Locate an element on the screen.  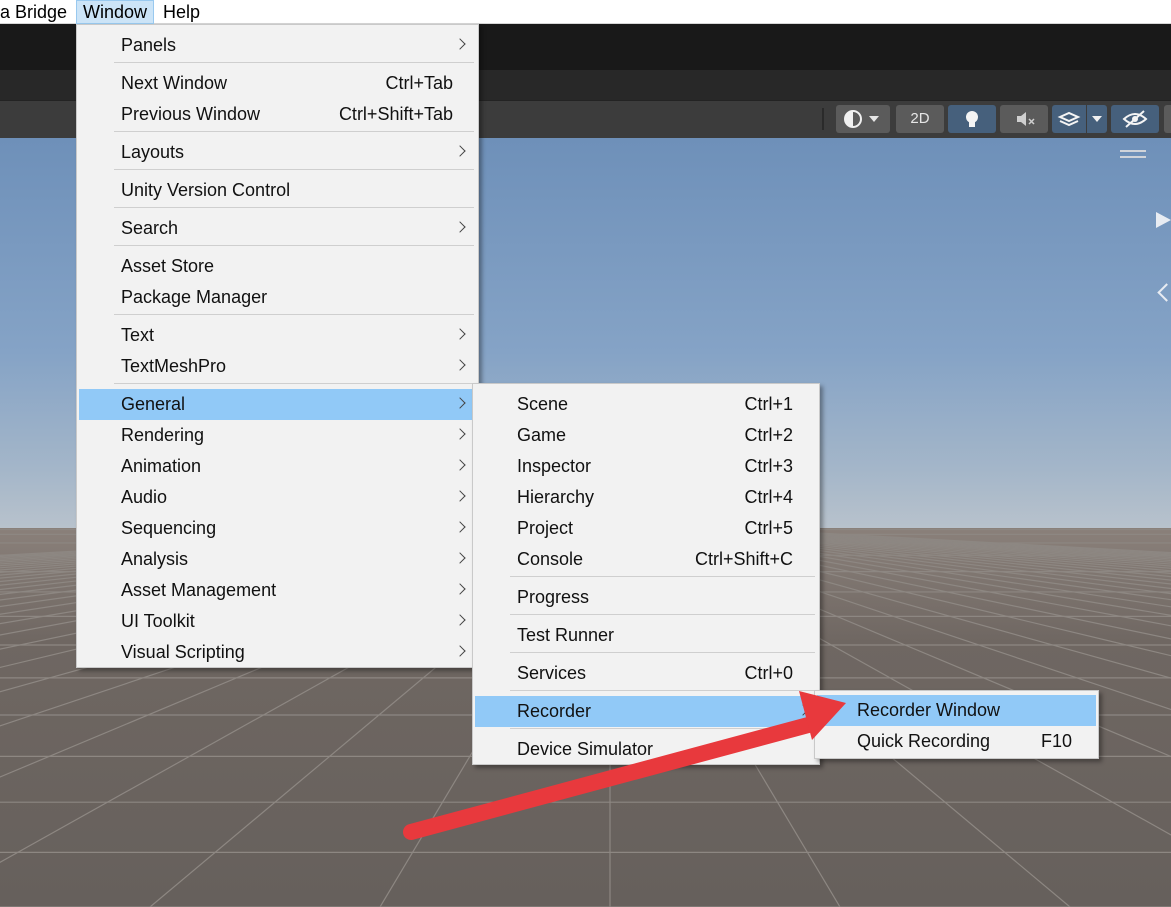
menu-item-game: Game Ctrl+2 is located at coordinates (646, 435).